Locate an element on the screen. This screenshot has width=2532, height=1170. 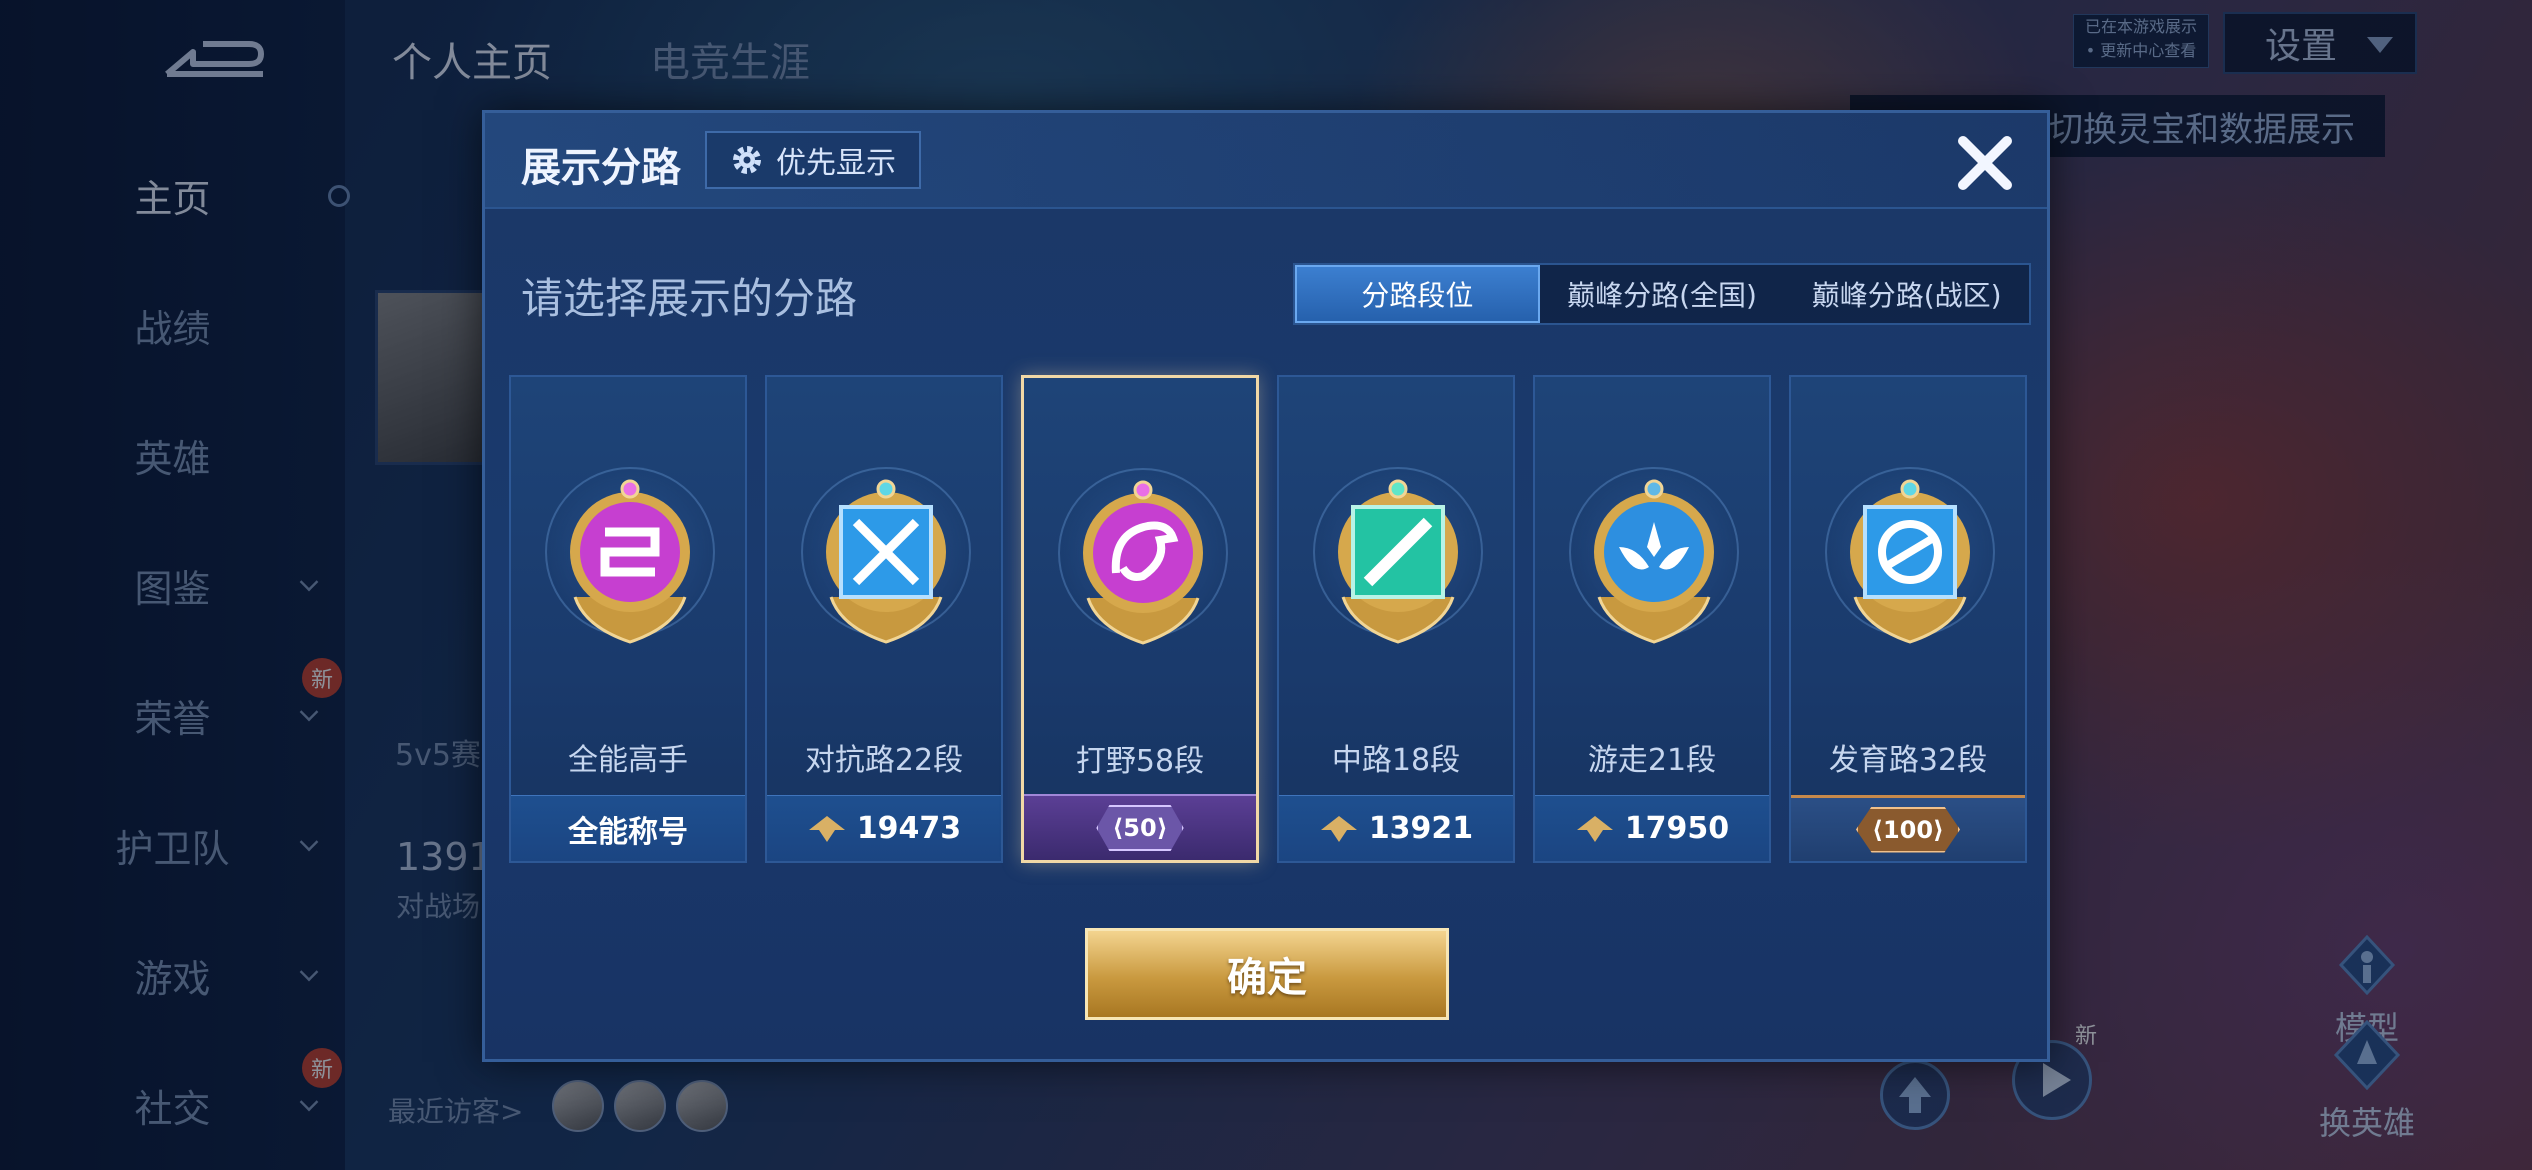
tab-lane-rank: 分路段位 is located at coordinates (1417, 294).